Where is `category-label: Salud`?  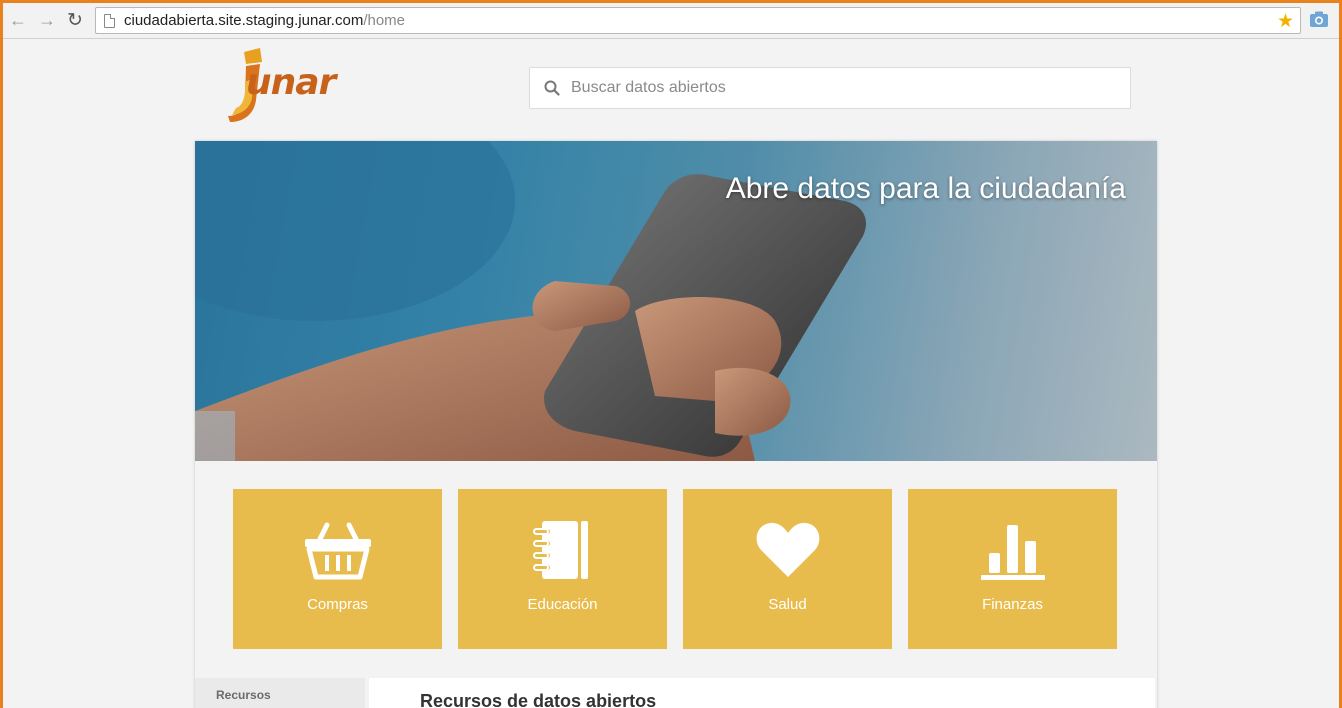 category-label: Salud is located at coordinates (787, 604).